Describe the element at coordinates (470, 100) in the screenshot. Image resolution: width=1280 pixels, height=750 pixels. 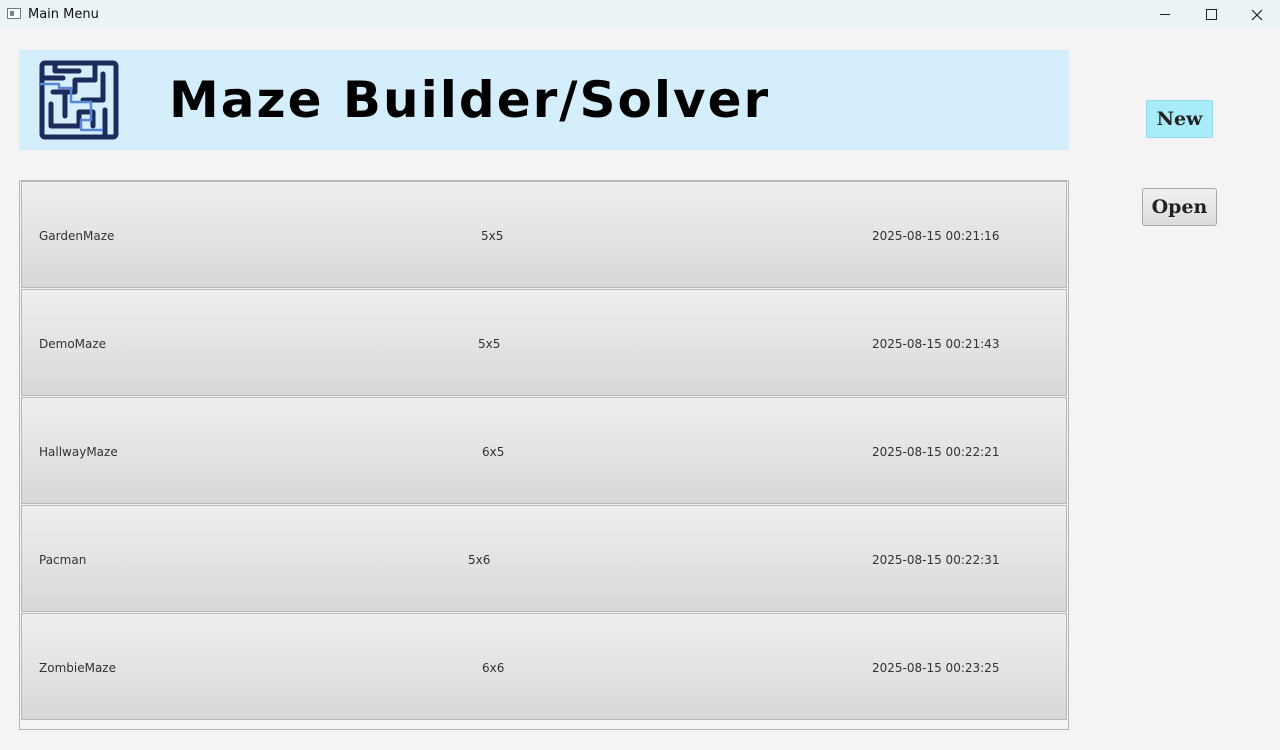
I see `app-title: Maze Builder/Solver` at that location.